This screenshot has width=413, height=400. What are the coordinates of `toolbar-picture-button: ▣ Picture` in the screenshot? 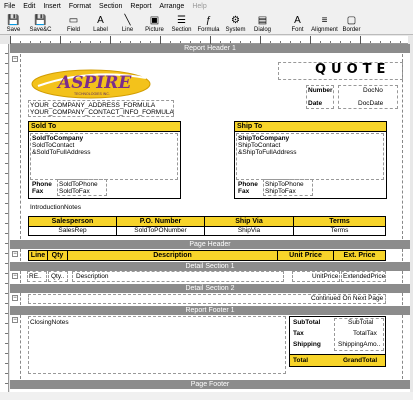 It's located at (154, 23).